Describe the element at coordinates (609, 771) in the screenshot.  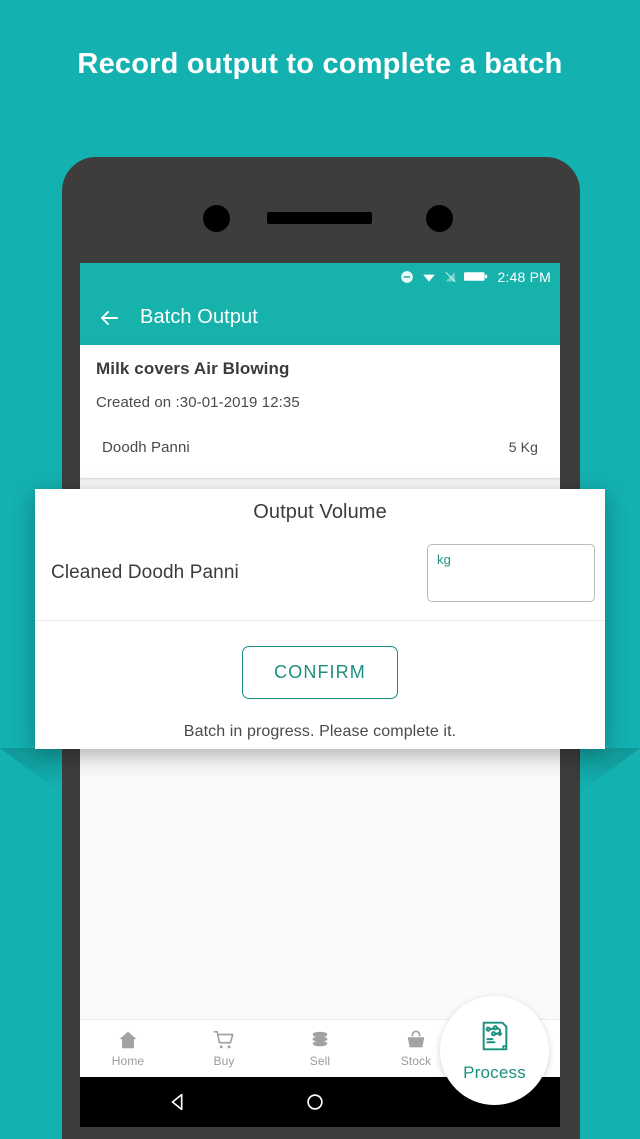
I see `dialog-shadow-right` at that location.